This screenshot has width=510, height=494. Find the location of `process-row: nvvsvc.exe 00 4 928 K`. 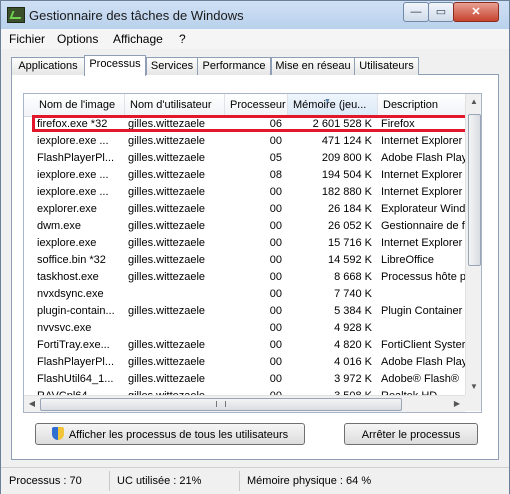

process-row: nvvsvc.exe 00 4 928 K is located at coordinates (244, 328).